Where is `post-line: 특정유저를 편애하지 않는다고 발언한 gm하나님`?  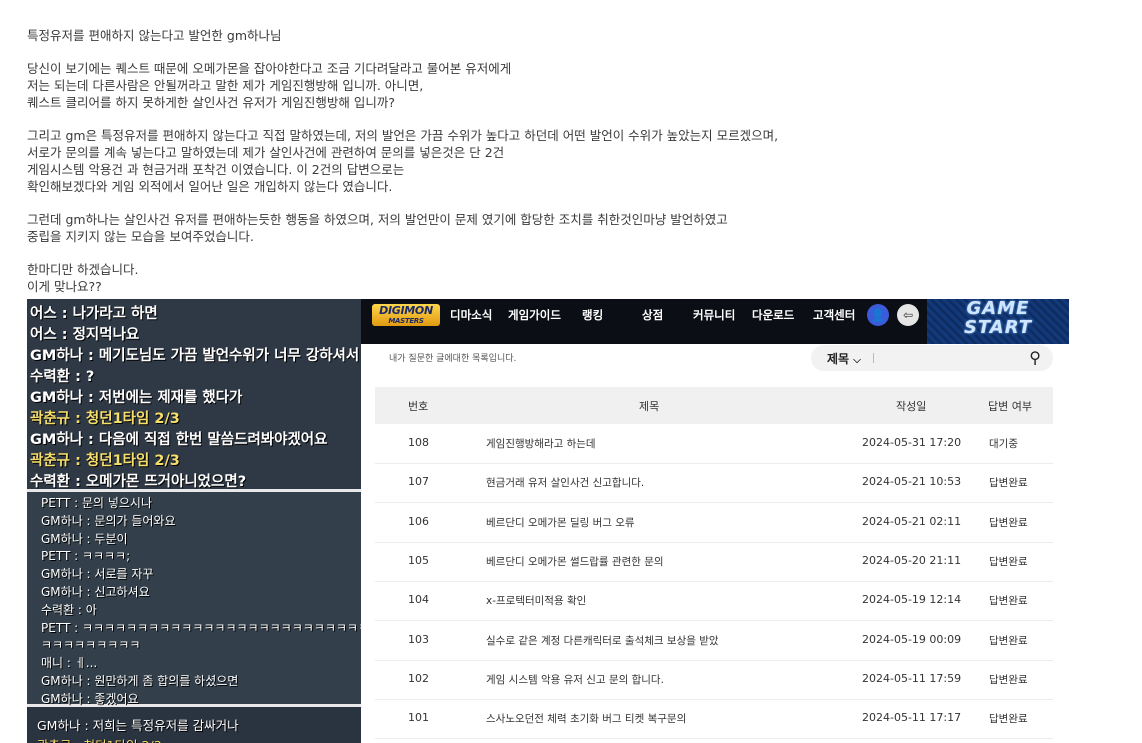 post-line: 특정유저를 편애하지 않는다고 발언한 gm하나님 is located at coordinates (154, 35).